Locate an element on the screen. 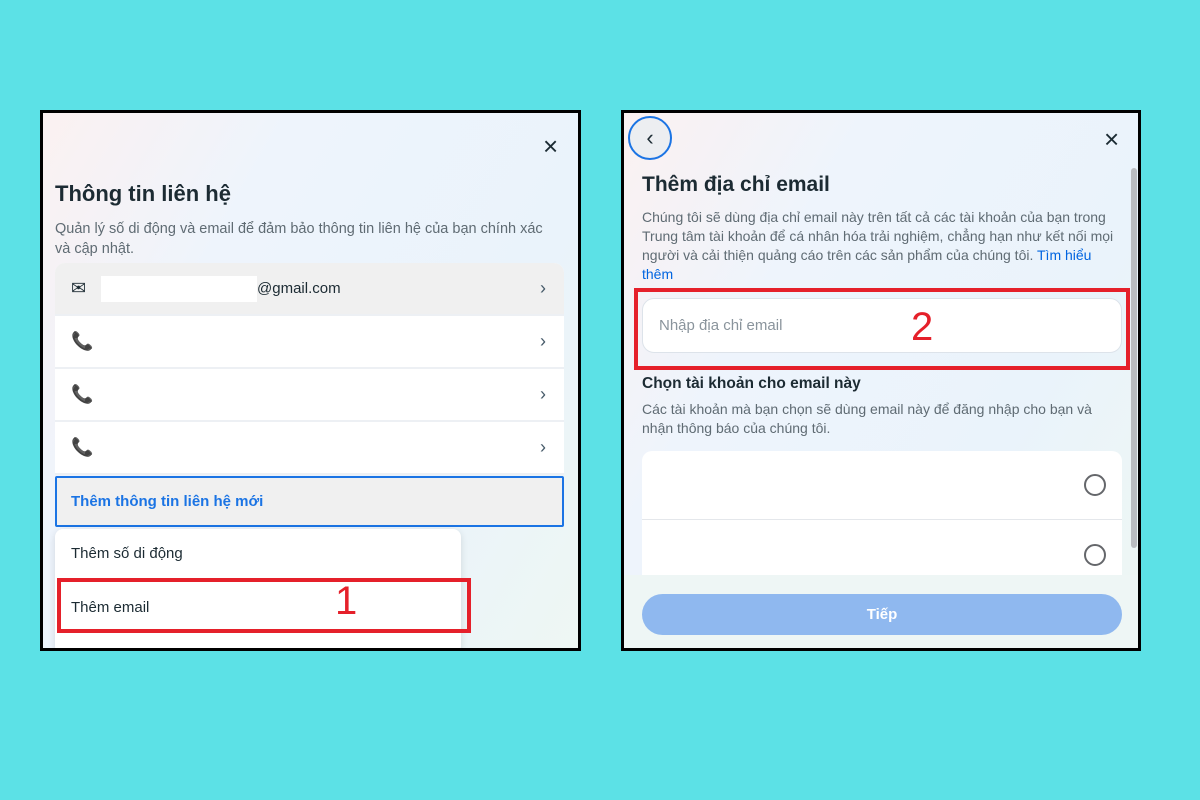 This screenshot has width=1200, height=800. page-title: Thông tin liên hệ is located at coordinates (143, 193).